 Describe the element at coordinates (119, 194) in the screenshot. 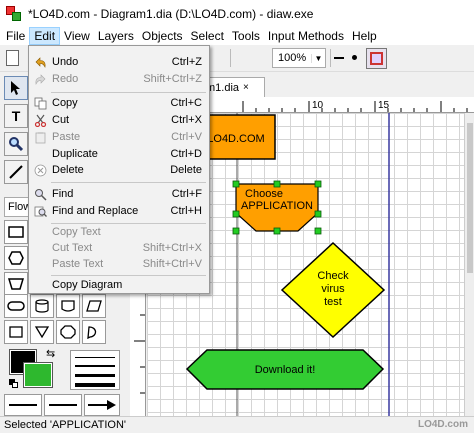

I see `menu-item-find: Find Ctrl+F` at that location.